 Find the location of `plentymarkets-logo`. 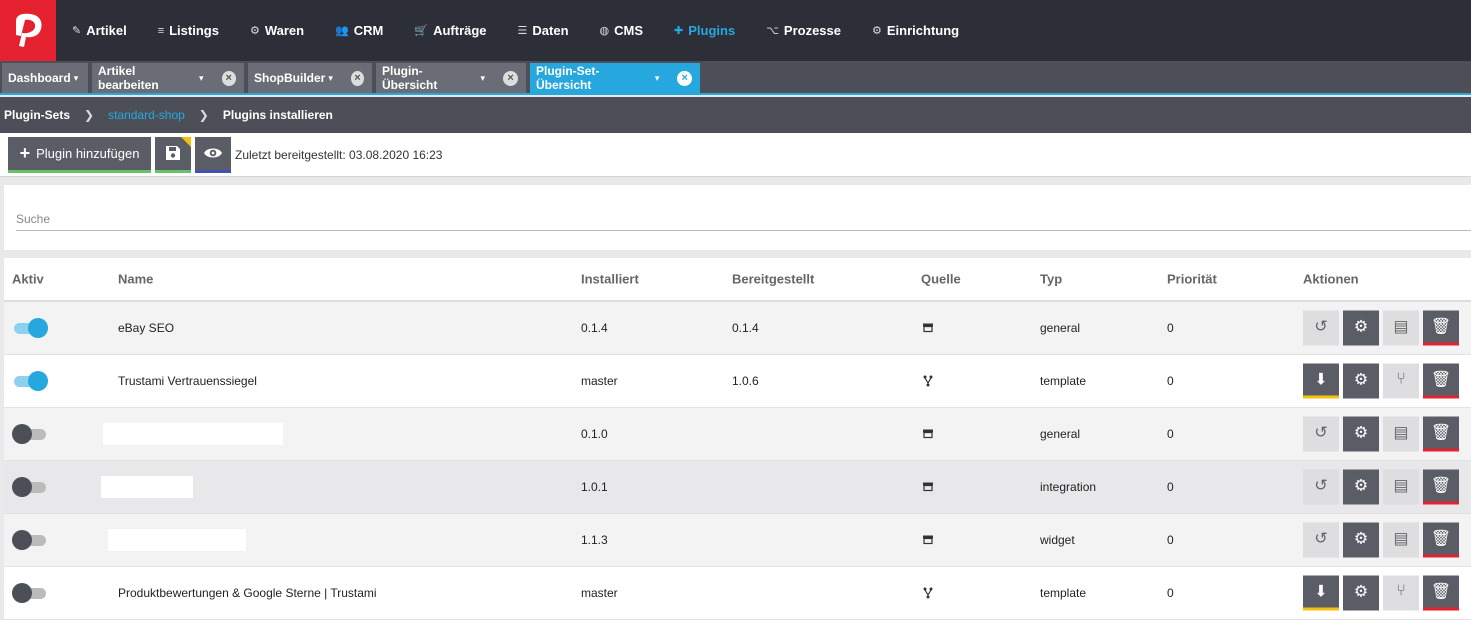

plentymarkets-logo is located at coordinates (28, 30).